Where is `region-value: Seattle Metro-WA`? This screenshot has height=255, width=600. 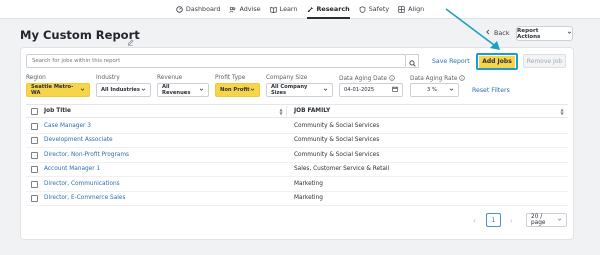
region-value: Seattle Metro-WA is located at coordinates (52, 90).